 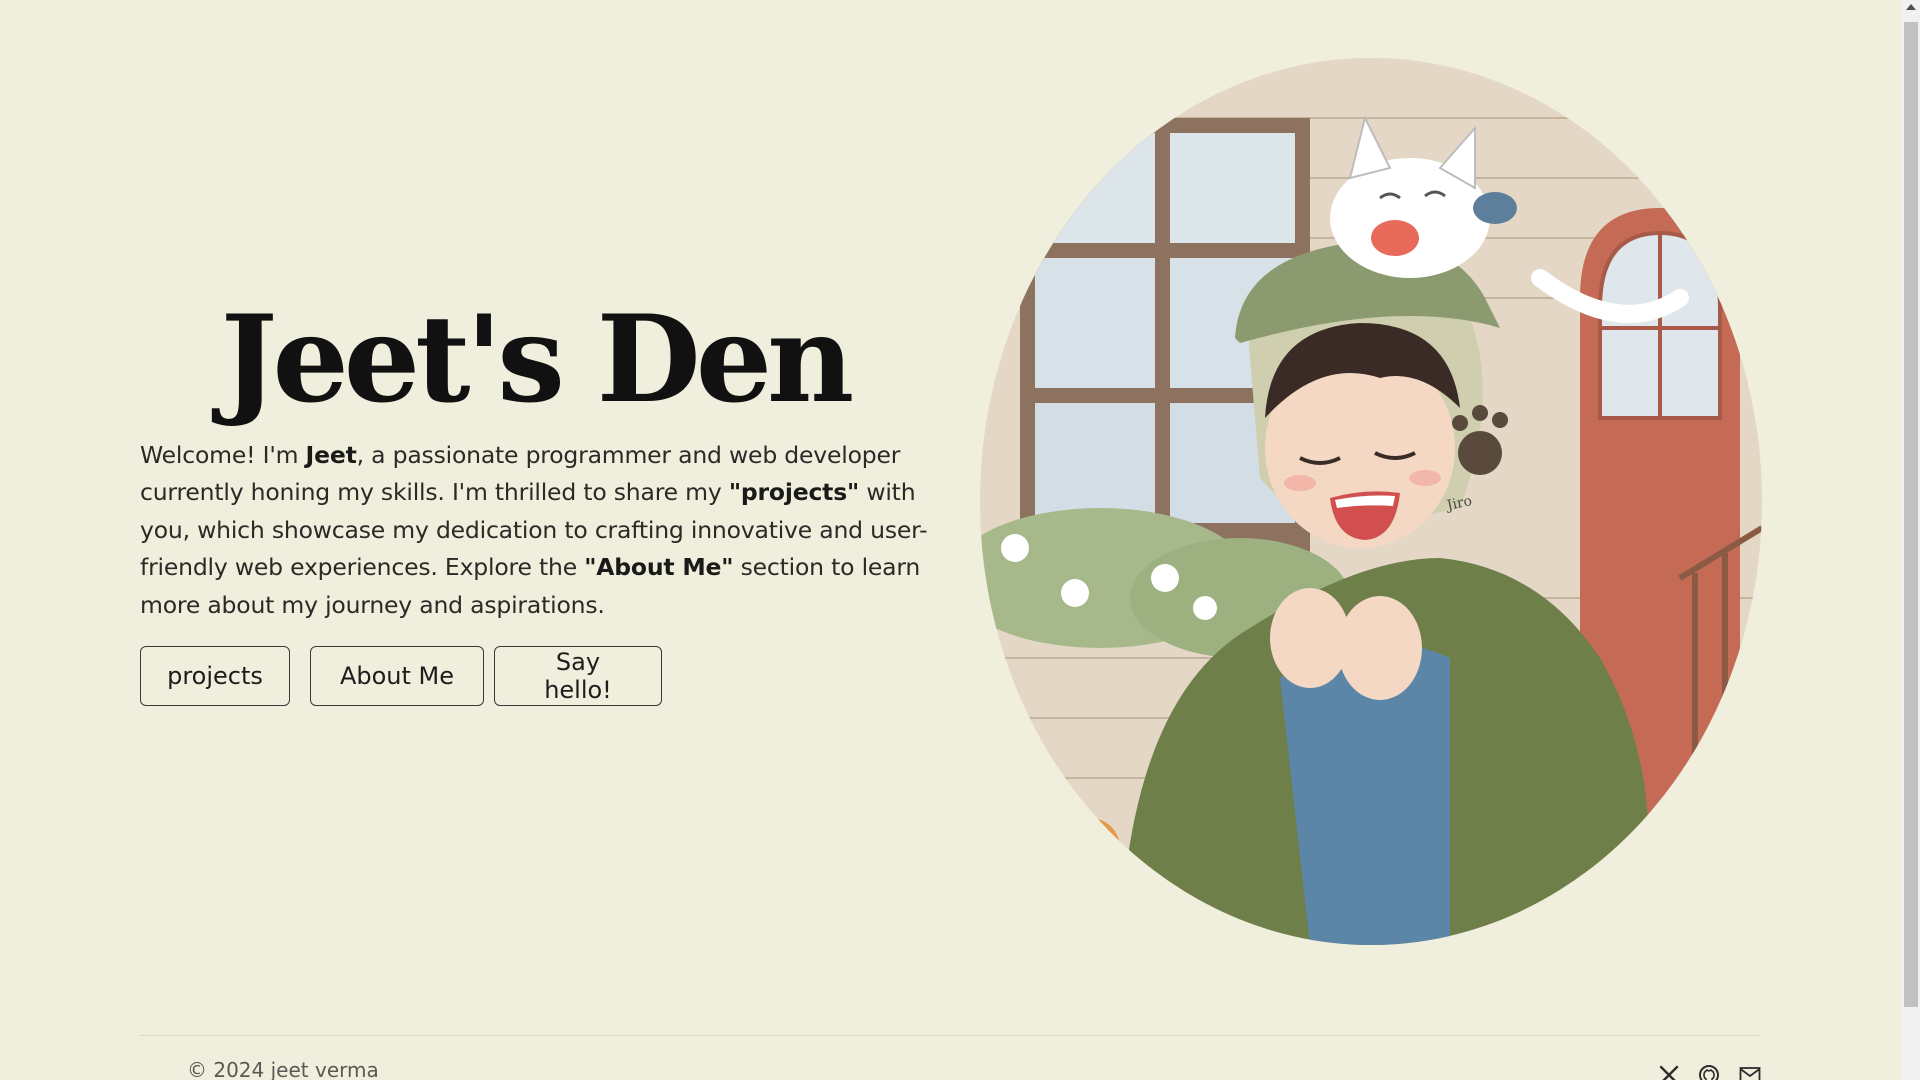 I want to click on scrollbar-thumb, so click(x=1911, y=514).